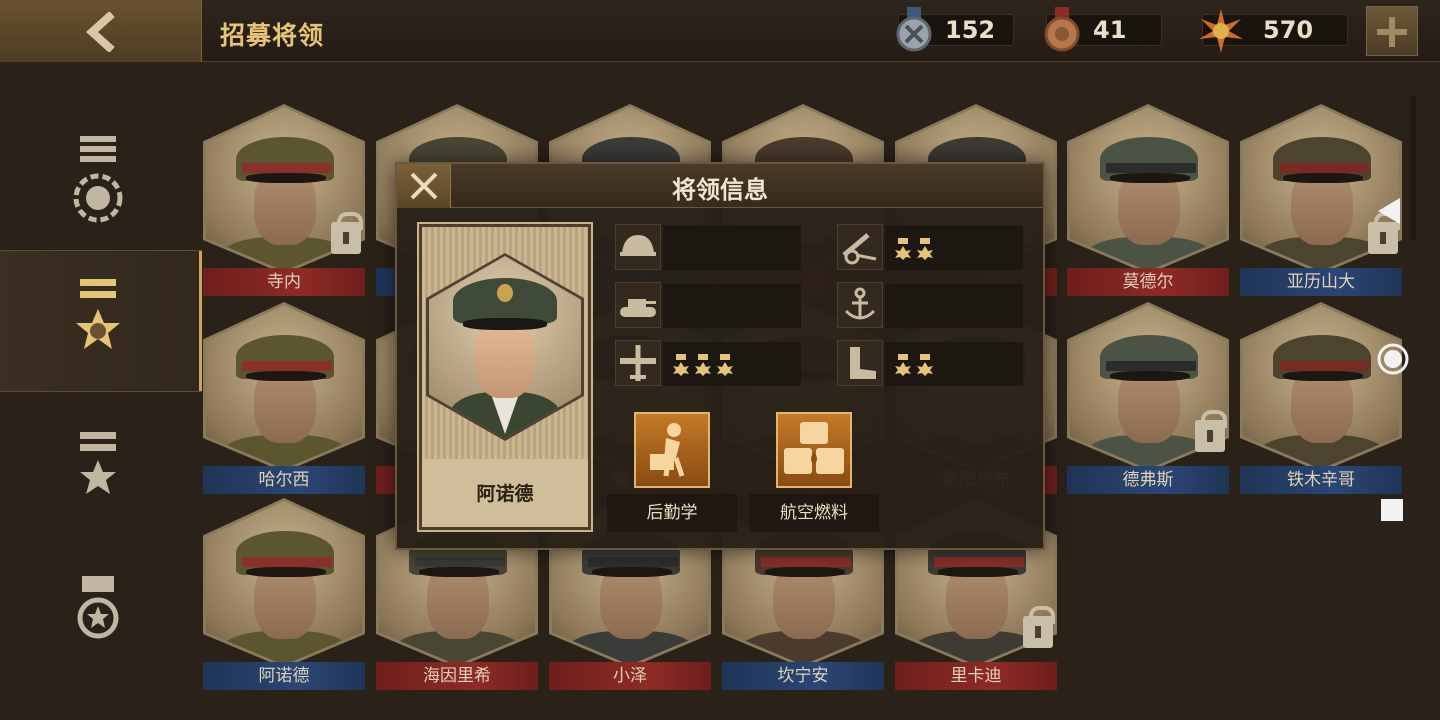  Describe the element at coordinates (457, 676) in the screenshot. I see `general-name-plate: 海因里希` at that location.